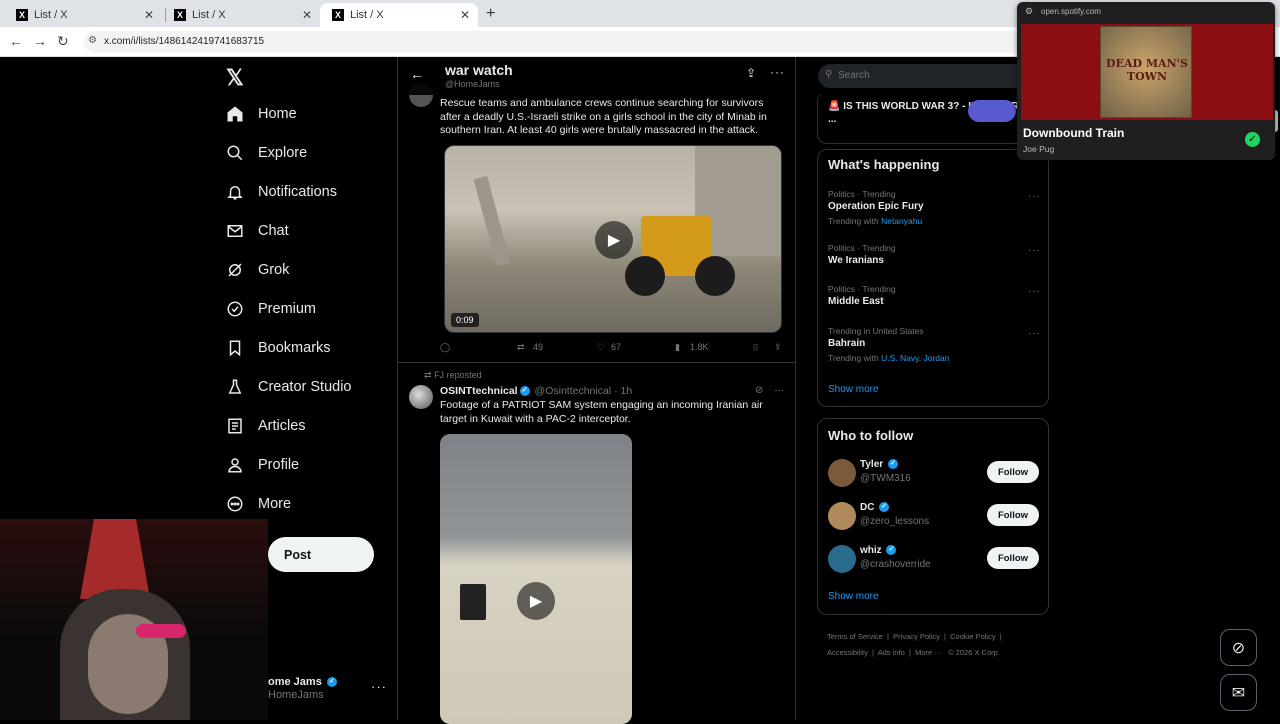 The height and width of the screenshot is (724, 1280). What do you see at coordinates (862, 289) in the screenshot?
I see `trend-category: Politics · Trending` at bounding box center [862, 289].